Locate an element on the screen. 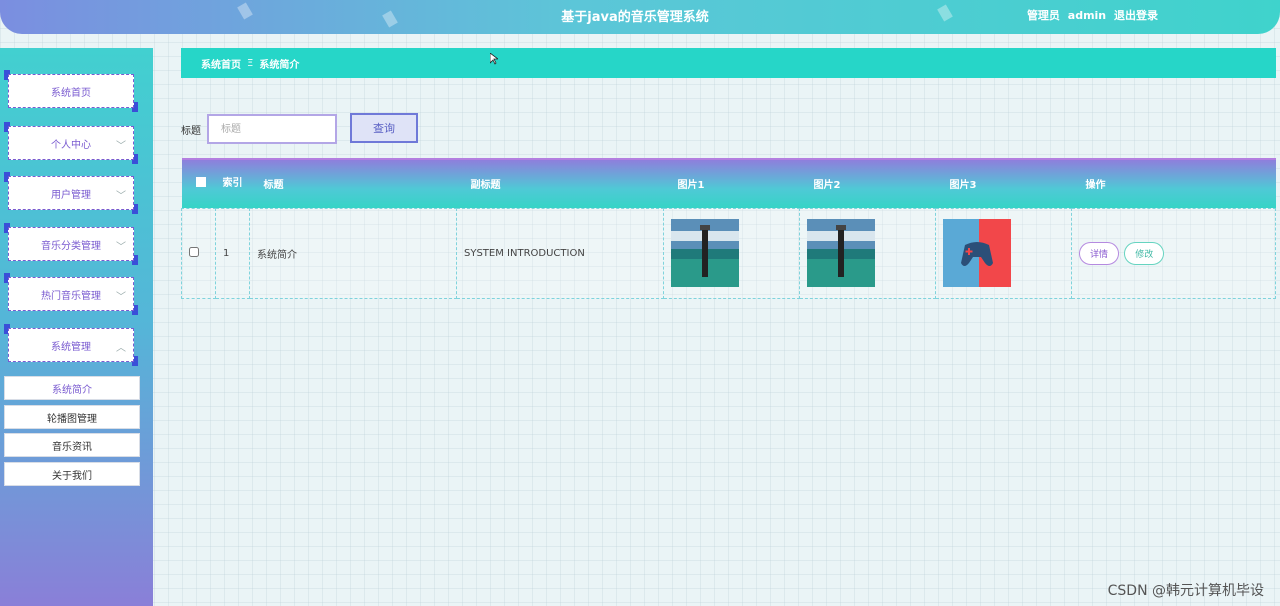  breadcrumb-separator: Ξ is located at coordinates (250, 63).